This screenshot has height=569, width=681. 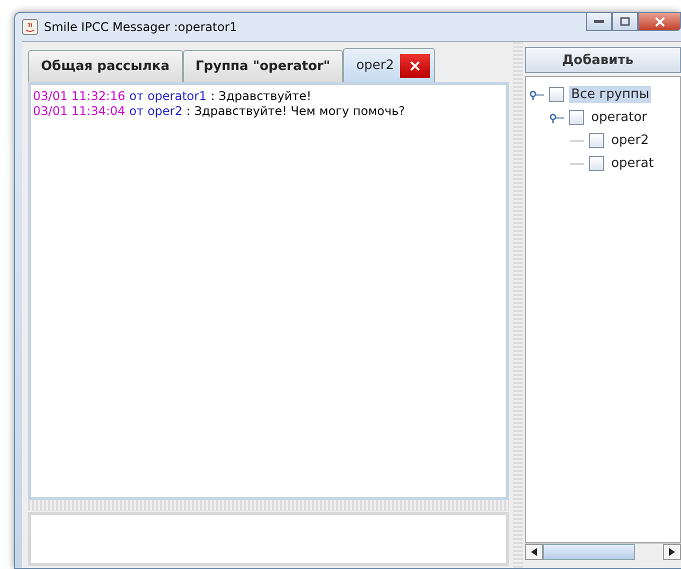 I want to click on maximize-button, so click(x=625, y=21).